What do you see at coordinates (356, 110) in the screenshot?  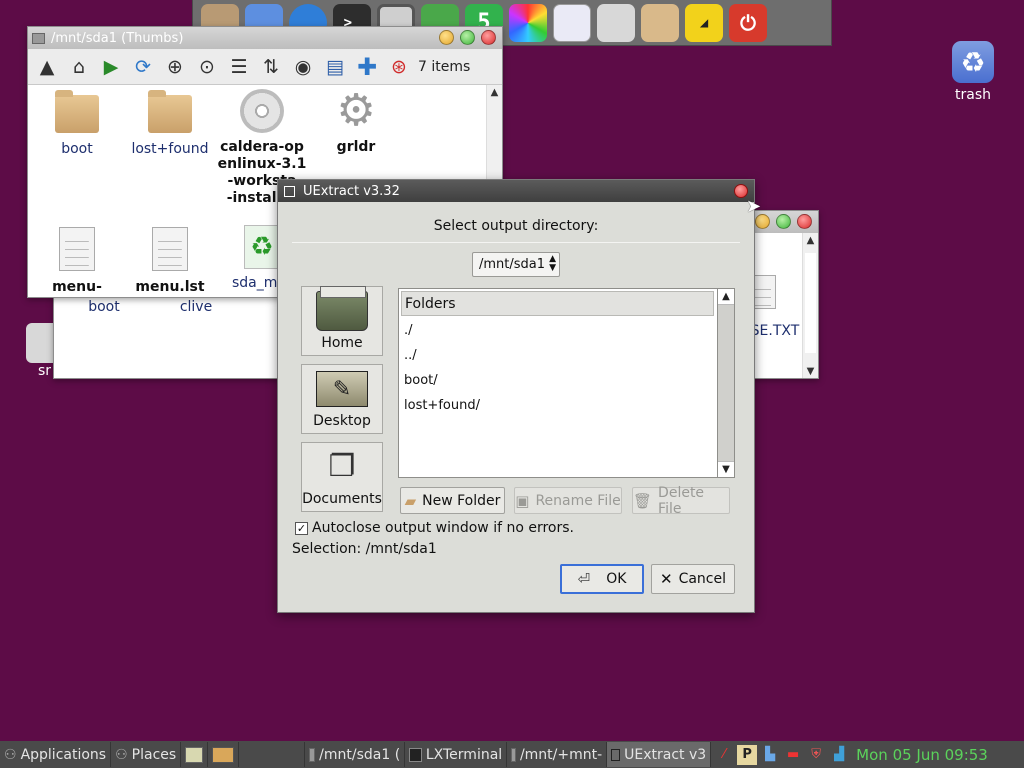 I see `gear-icon: ⚙` at bounding box center [356, 110].